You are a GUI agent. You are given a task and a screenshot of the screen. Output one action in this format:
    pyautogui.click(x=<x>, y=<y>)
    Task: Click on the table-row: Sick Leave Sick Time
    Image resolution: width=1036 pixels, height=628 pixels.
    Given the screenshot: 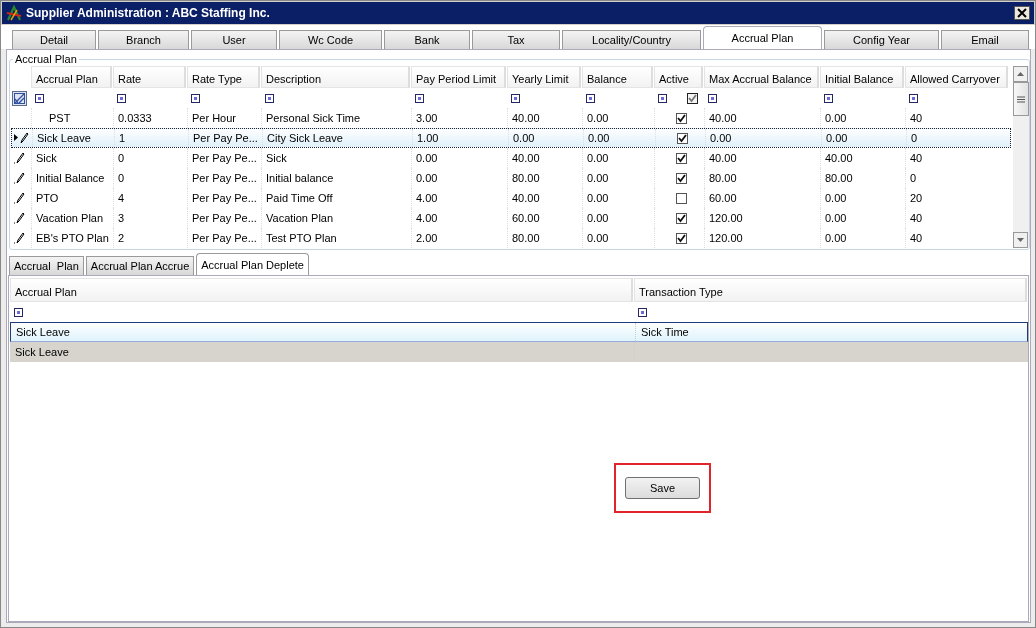 What is the action you would take?
    pyautogui.click(x=519, y=332)
    